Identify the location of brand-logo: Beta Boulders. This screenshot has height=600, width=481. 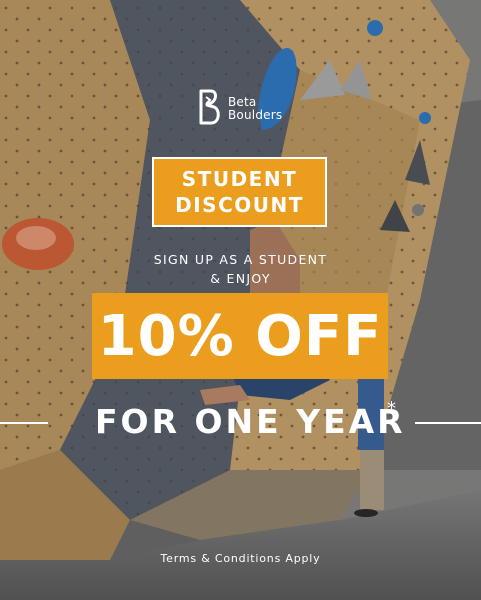
(247, 108).